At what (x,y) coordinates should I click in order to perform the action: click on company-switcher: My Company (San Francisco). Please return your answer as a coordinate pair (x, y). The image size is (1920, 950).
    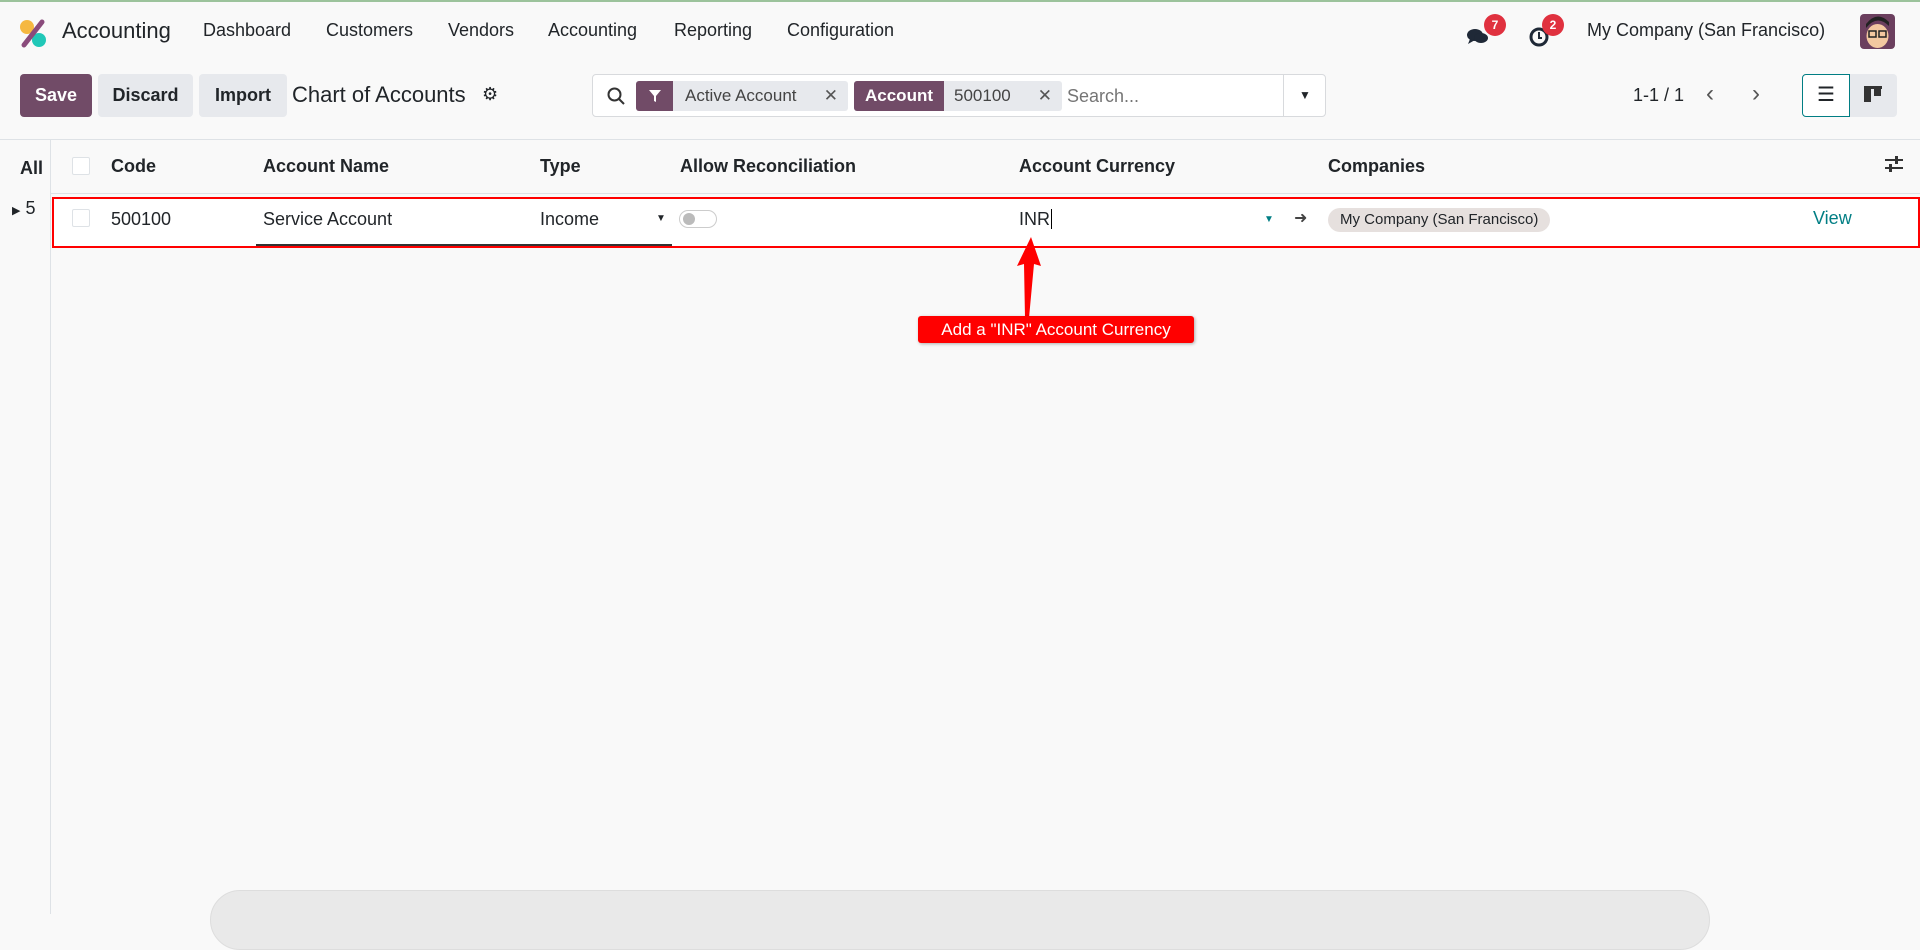
    Looking at the image, I should click on (1706, 30).